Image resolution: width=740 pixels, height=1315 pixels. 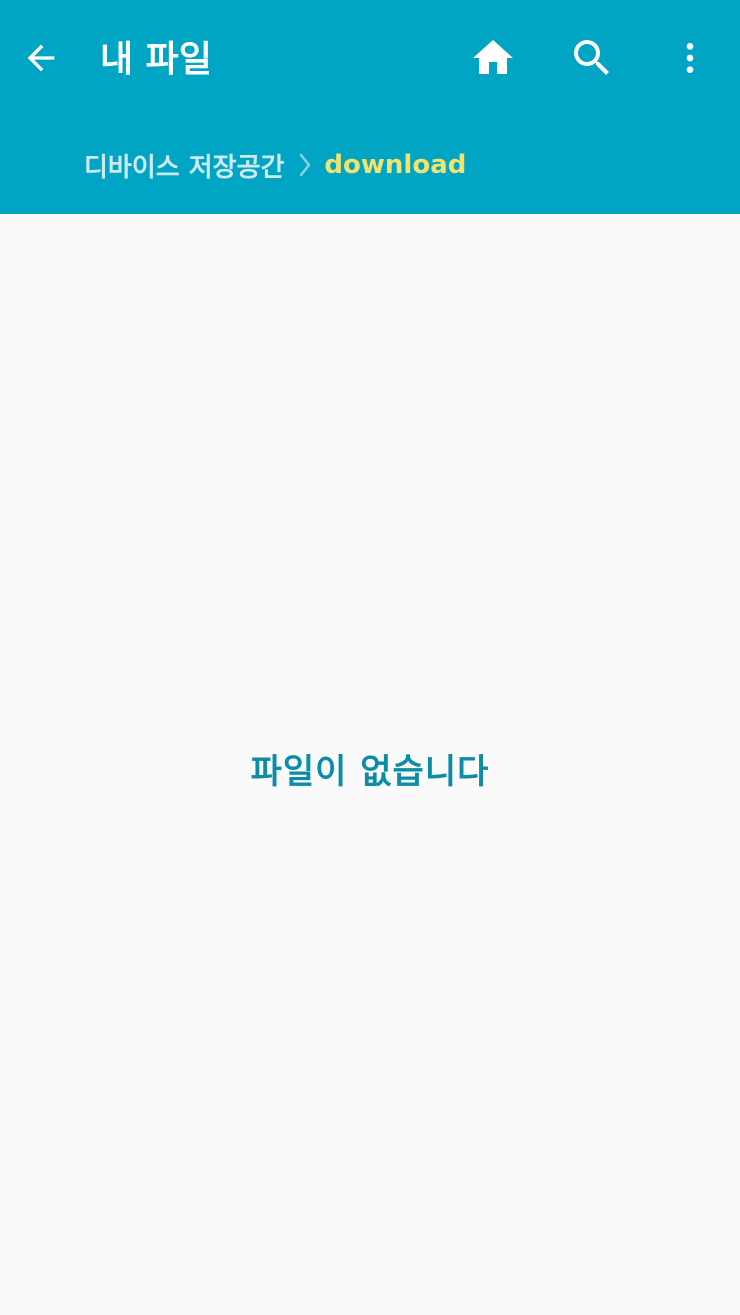 I want to click on search-icon, so click(x=591, y=57).